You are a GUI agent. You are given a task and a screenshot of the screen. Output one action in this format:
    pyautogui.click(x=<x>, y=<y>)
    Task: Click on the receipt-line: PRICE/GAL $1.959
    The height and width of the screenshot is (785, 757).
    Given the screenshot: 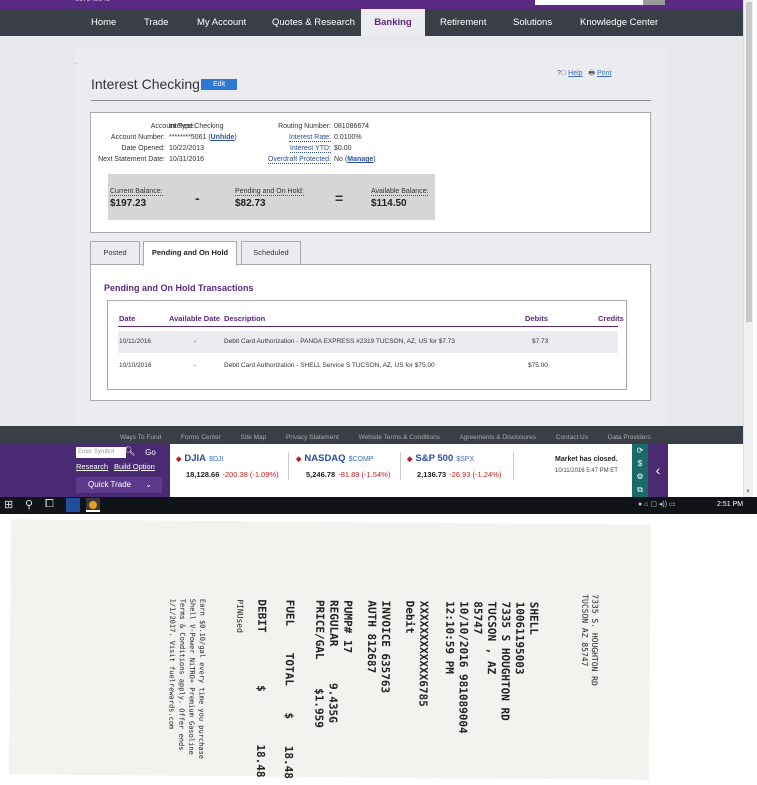 What is the action you would take?
    pyautogui.click(x=319, y=663)
    